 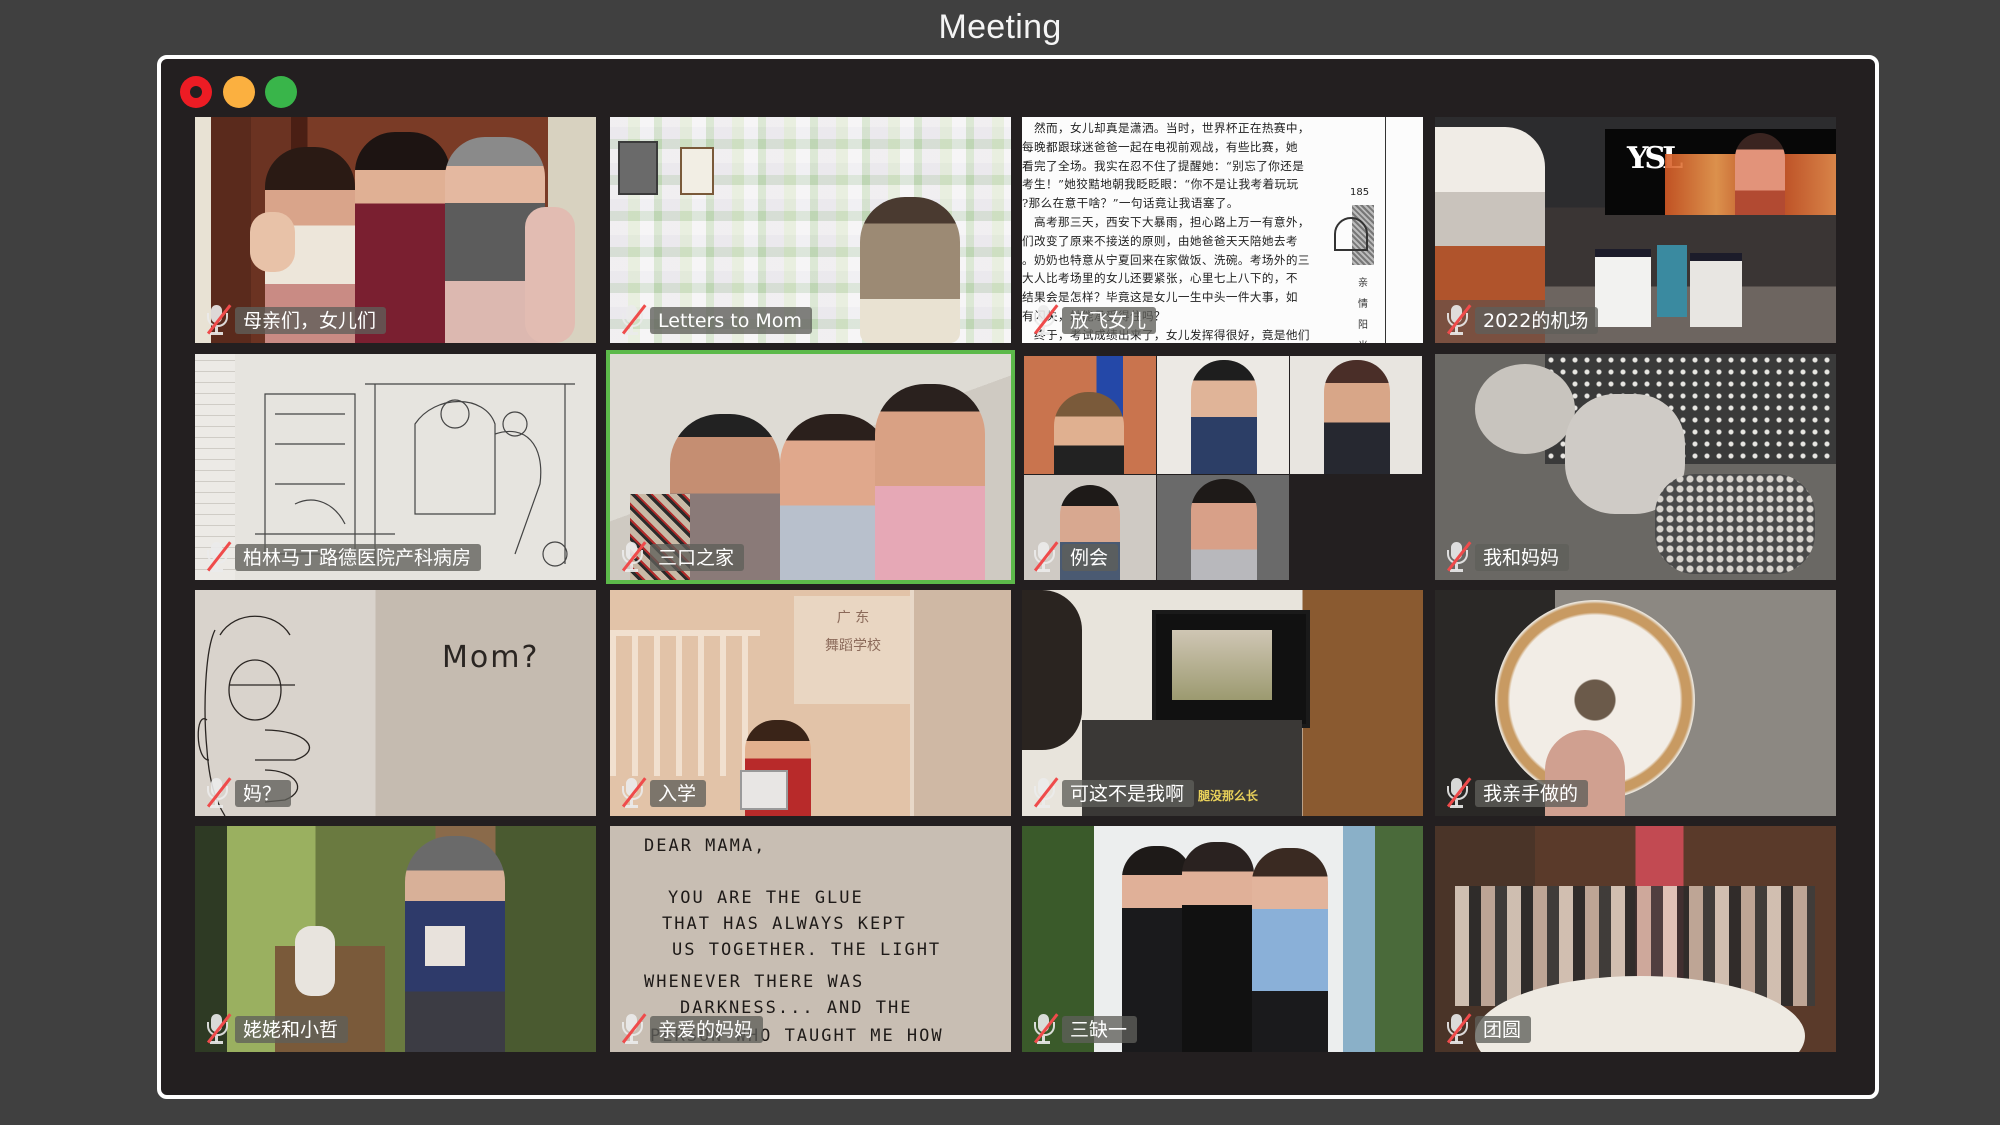 What do you see at coordinates (292, 1029) in the screenshot?
I see `participant-name: 姥姥和小哲` at bounding box center [292, 1029].